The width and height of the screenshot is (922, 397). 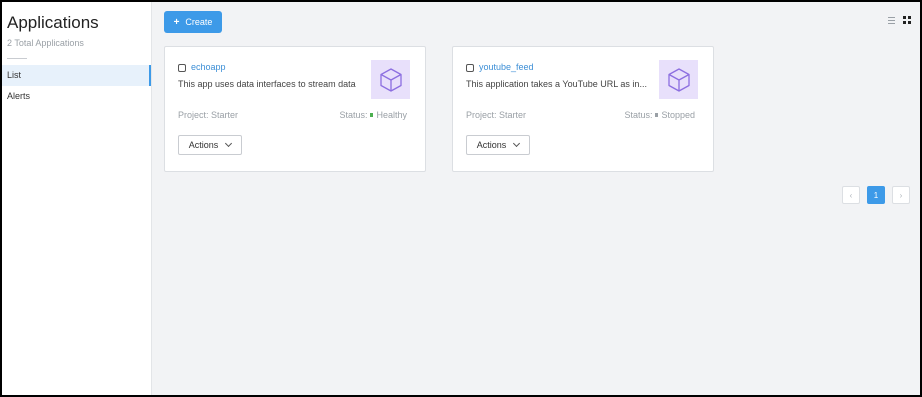 I want to click on create-button: + Create, so click(x=193, y=22).